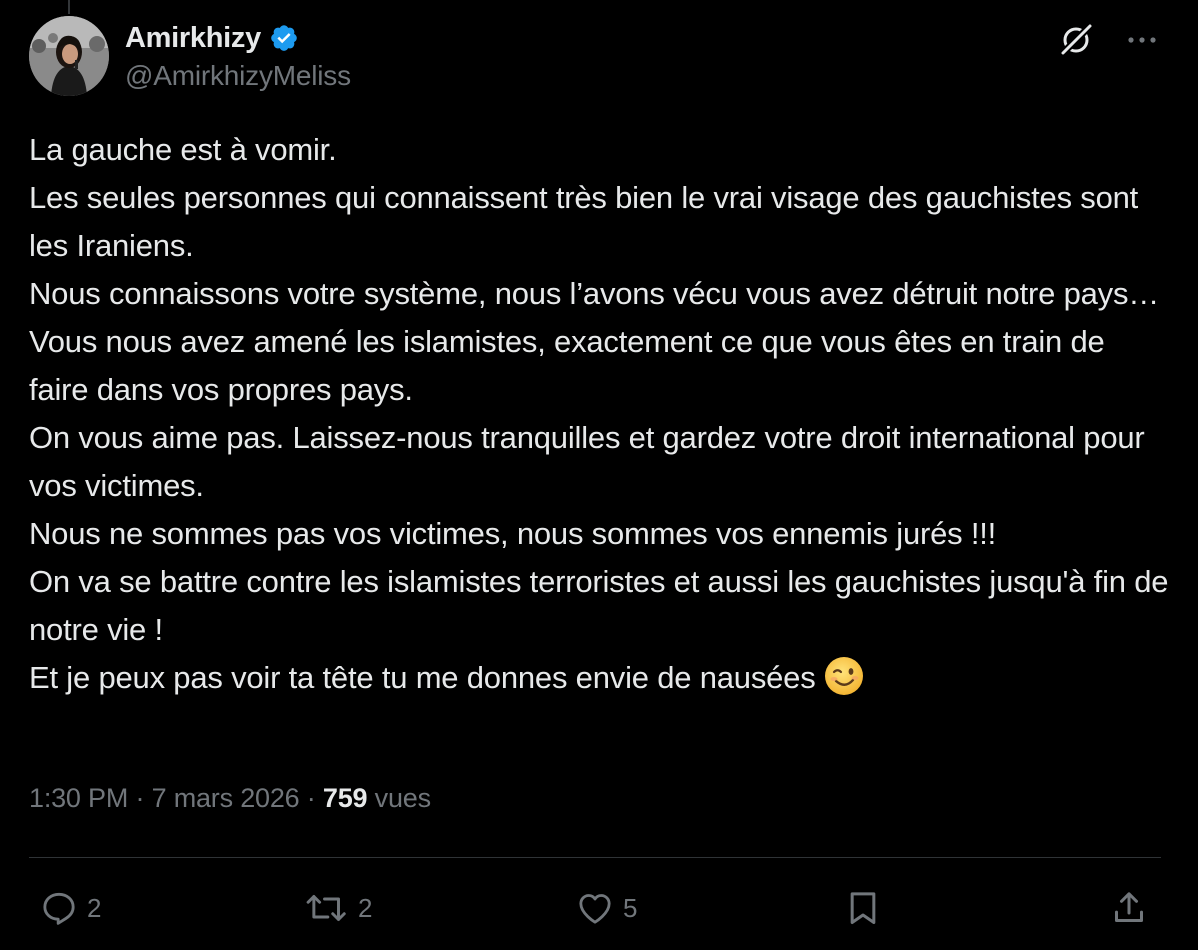  I want to click on tweet-meta: 1:30 PM · 7 mars 2026 · 759 vues, so click(230, 798).